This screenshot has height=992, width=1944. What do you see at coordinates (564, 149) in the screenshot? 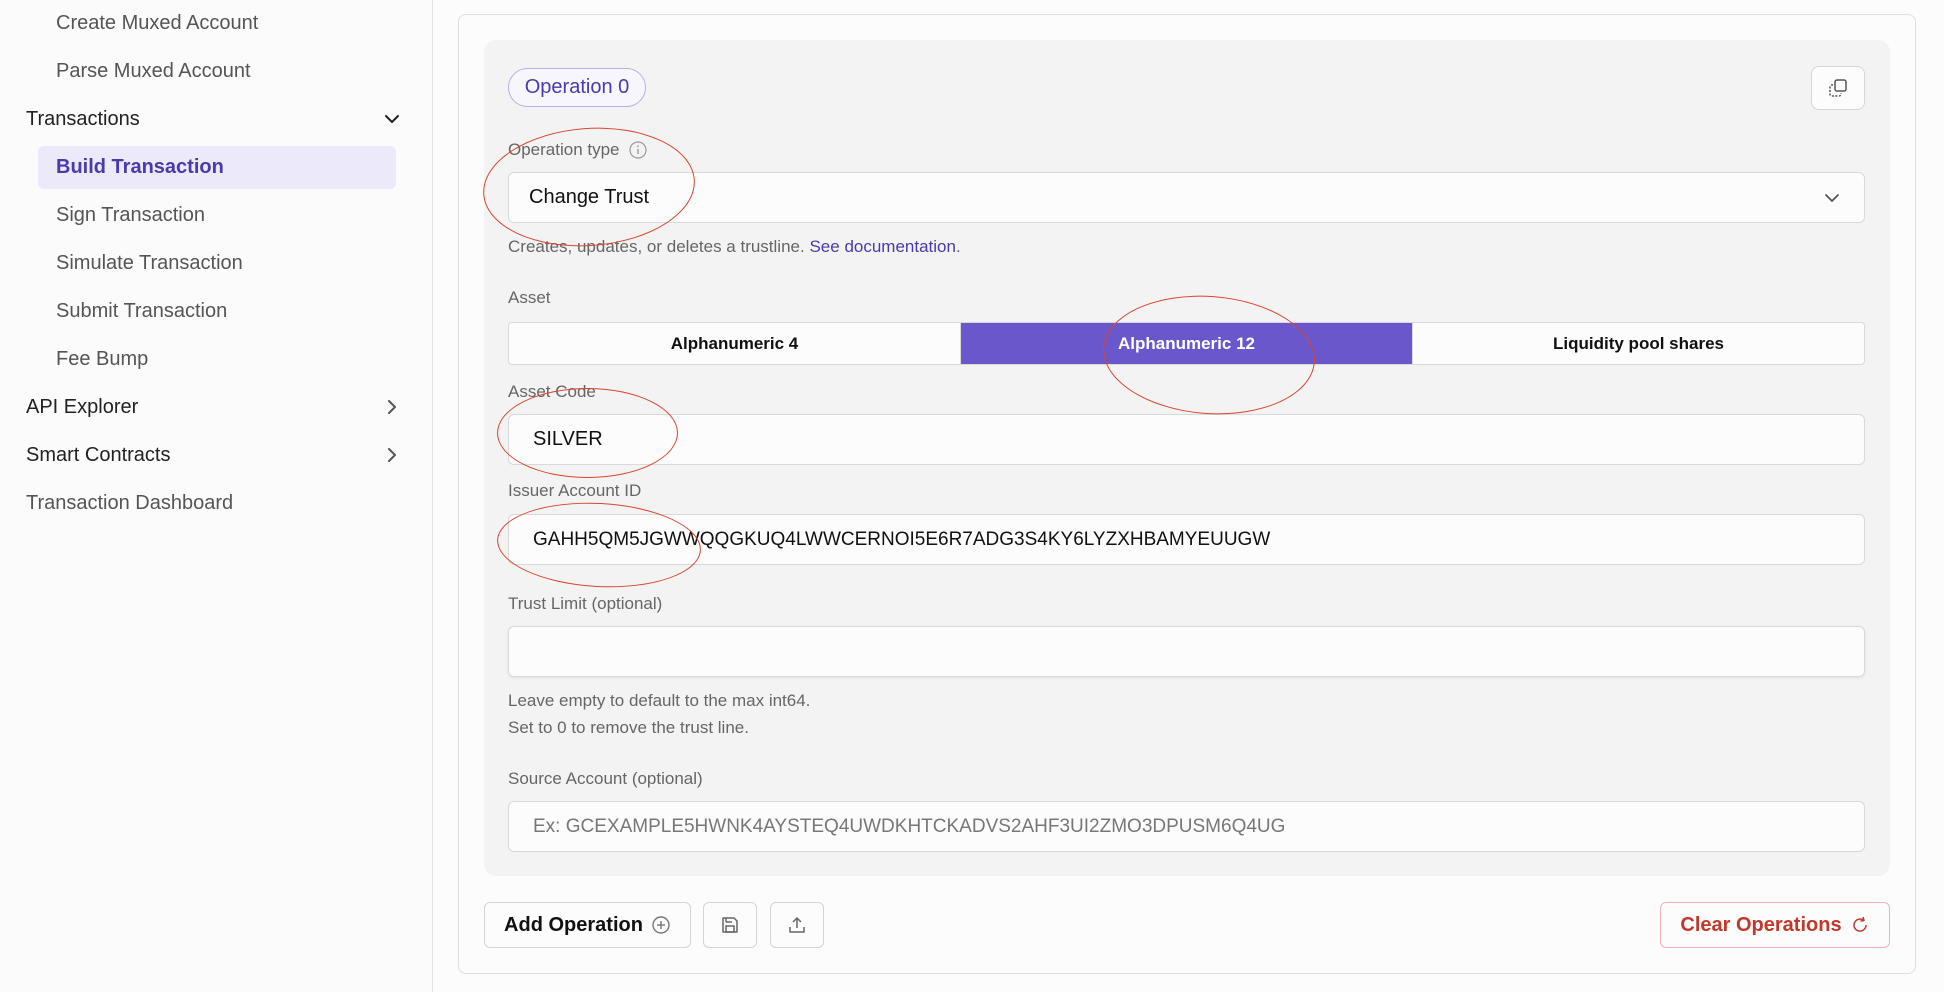
I see `operation-type-label: Operation type` at bounding box center [564, 149].